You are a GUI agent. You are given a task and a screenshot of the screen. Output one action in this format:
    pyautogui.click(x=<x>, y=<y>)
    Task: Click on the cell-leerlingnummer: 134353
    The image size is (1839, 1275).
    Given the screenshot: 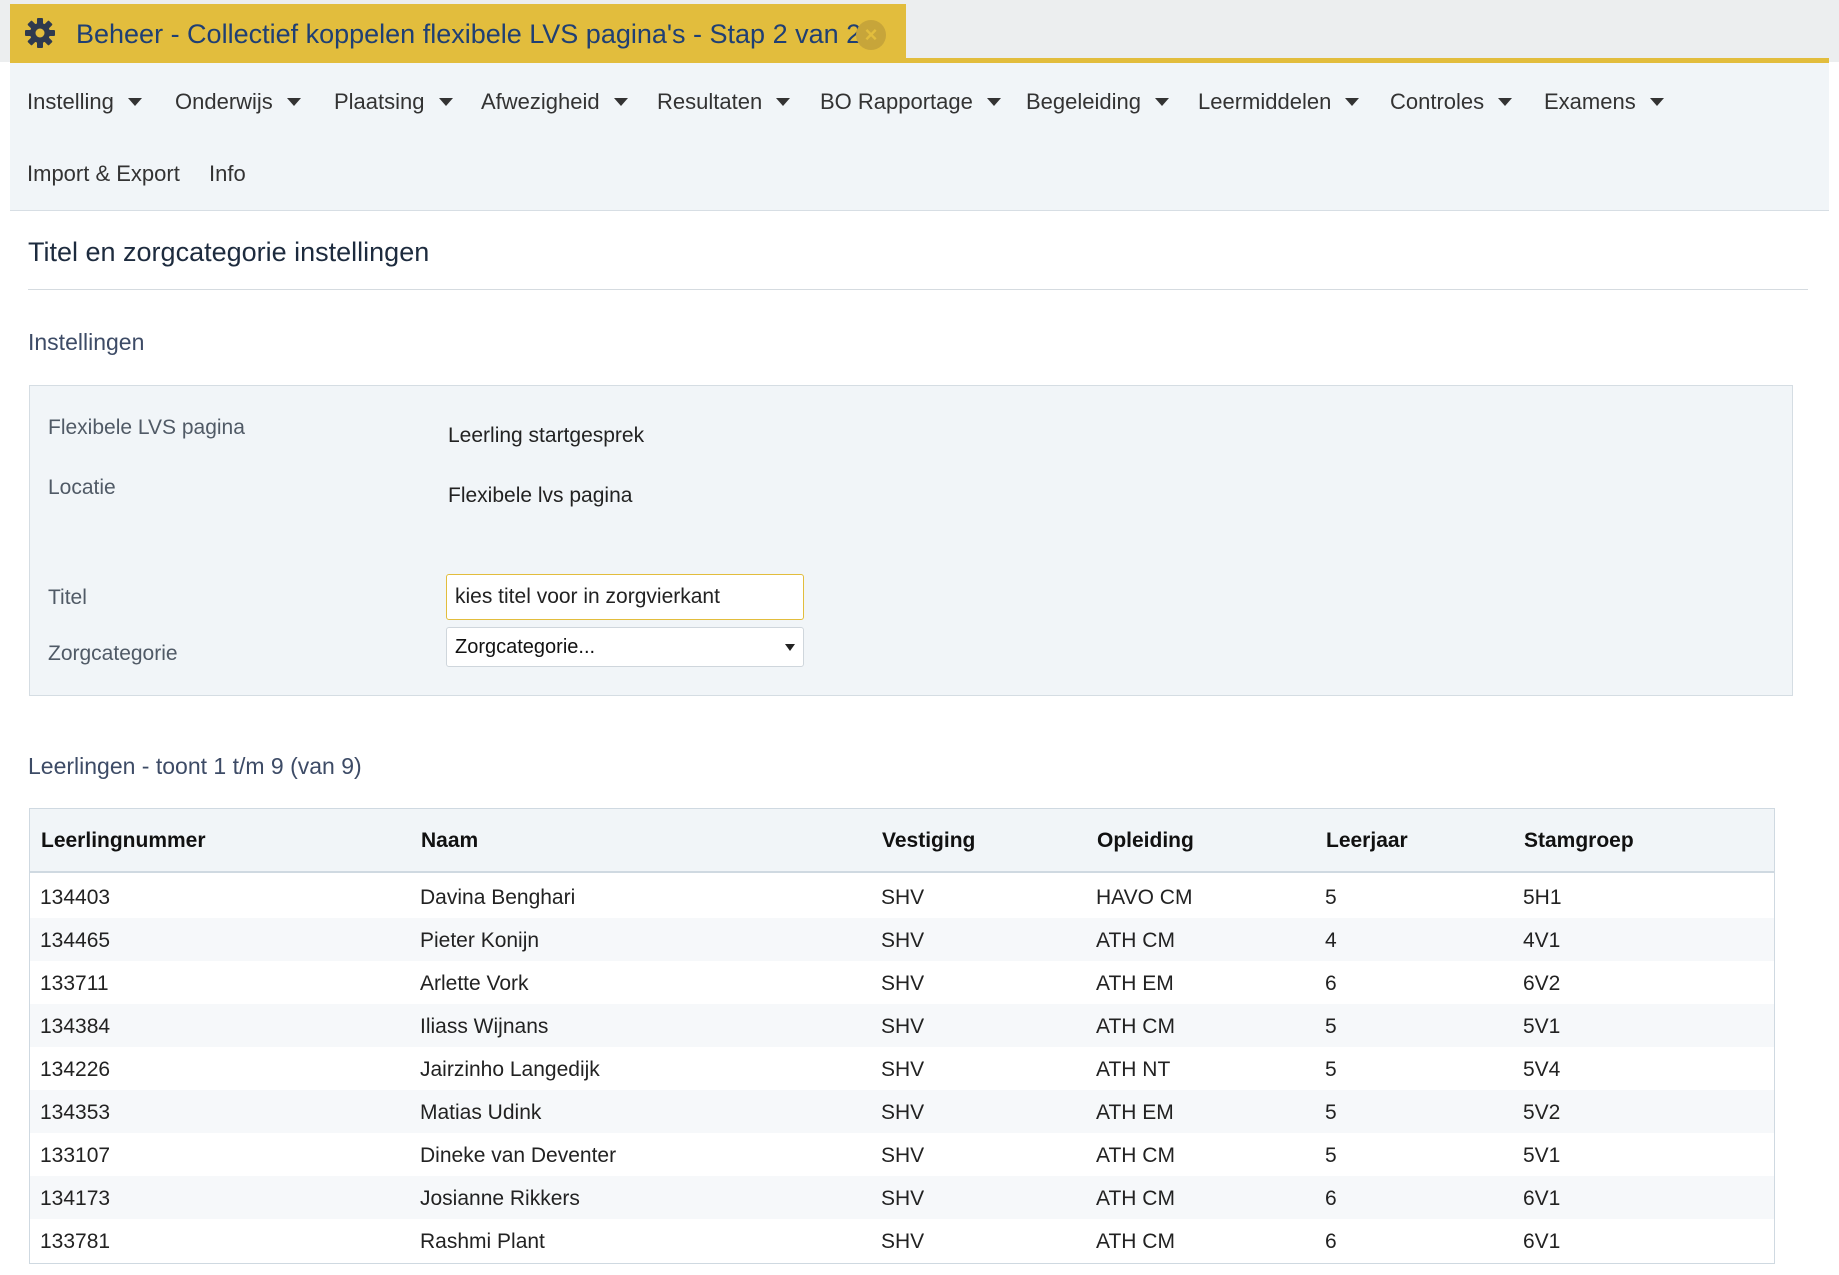 What is the action you would take?
    pyautogui.click(x=75, y=1112)
    